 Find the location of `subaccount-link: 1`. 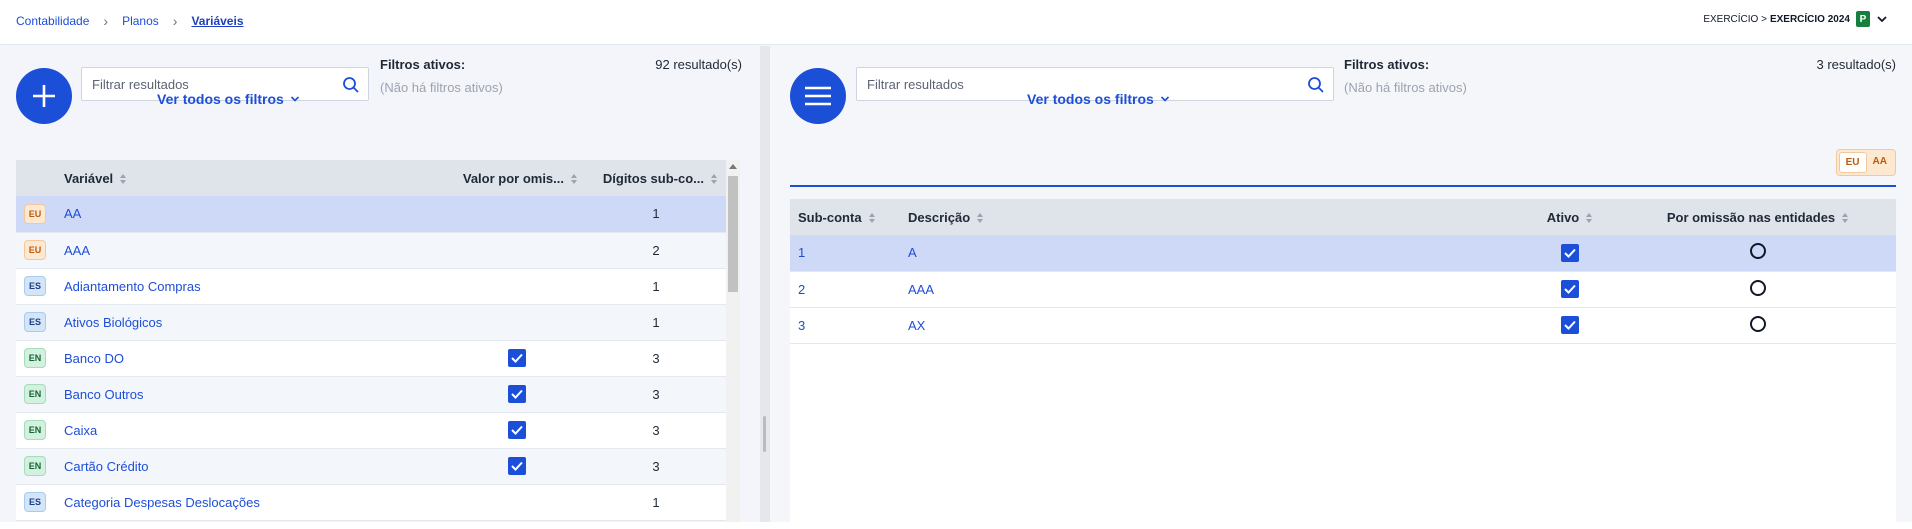

subaccount-link: 1 is located at coordinates (801, 252).